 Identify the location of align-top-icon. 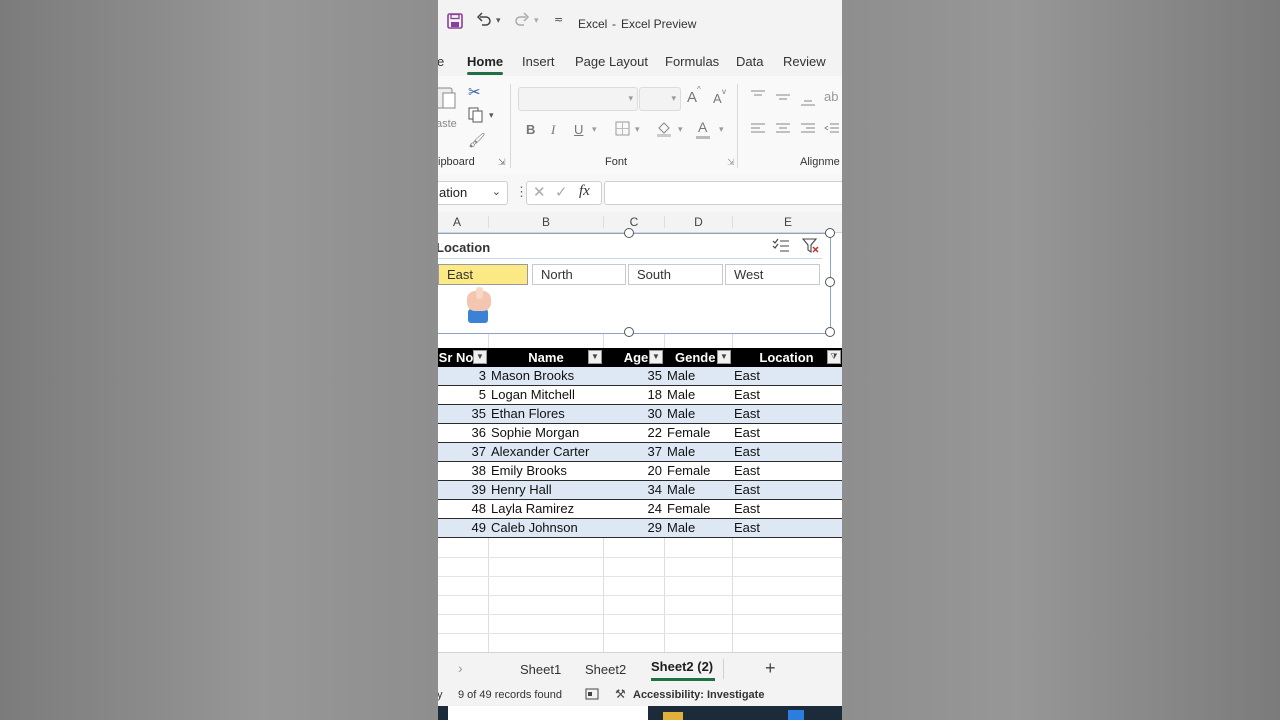
(758, 98).